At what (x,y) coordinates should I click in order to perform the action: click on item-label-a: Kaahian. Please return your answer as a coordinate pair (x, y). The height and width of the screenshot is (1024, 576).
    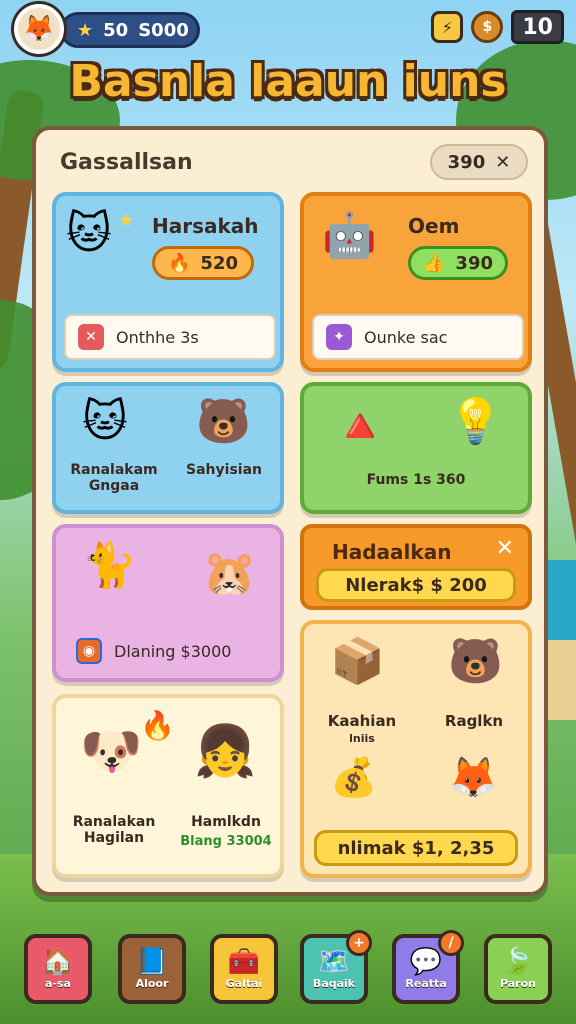
    Looking at the image, I should click on (362, 721).